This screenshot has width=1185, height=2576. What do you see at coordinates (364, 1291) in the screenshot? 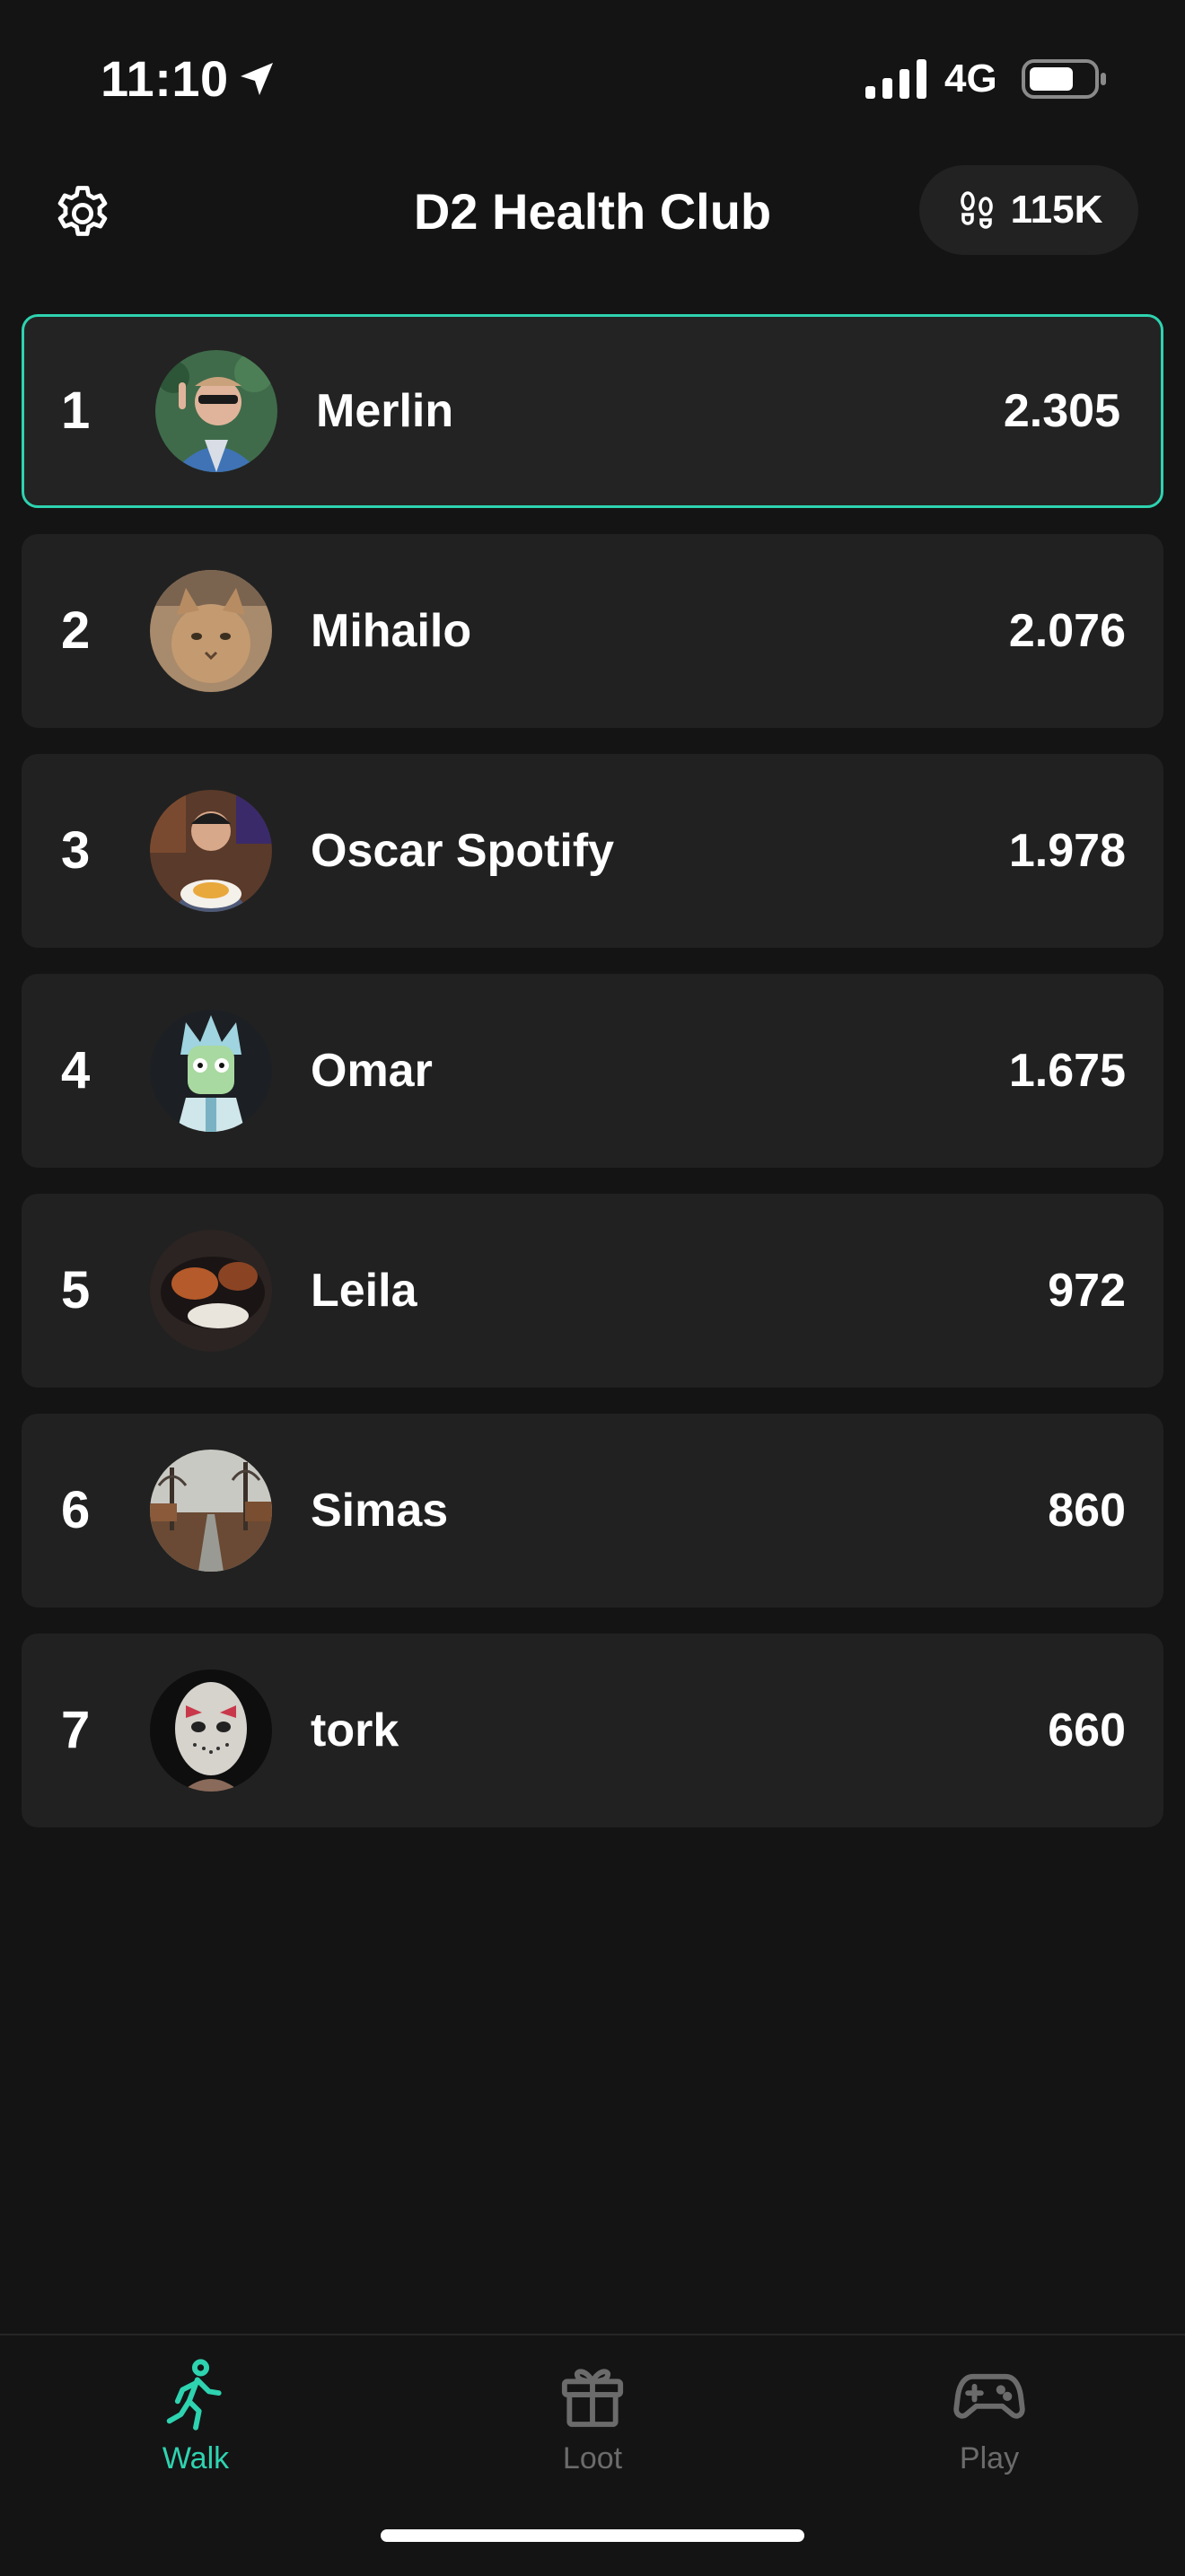
I see `player-name: Leila` at bounding box center [364, 1291].